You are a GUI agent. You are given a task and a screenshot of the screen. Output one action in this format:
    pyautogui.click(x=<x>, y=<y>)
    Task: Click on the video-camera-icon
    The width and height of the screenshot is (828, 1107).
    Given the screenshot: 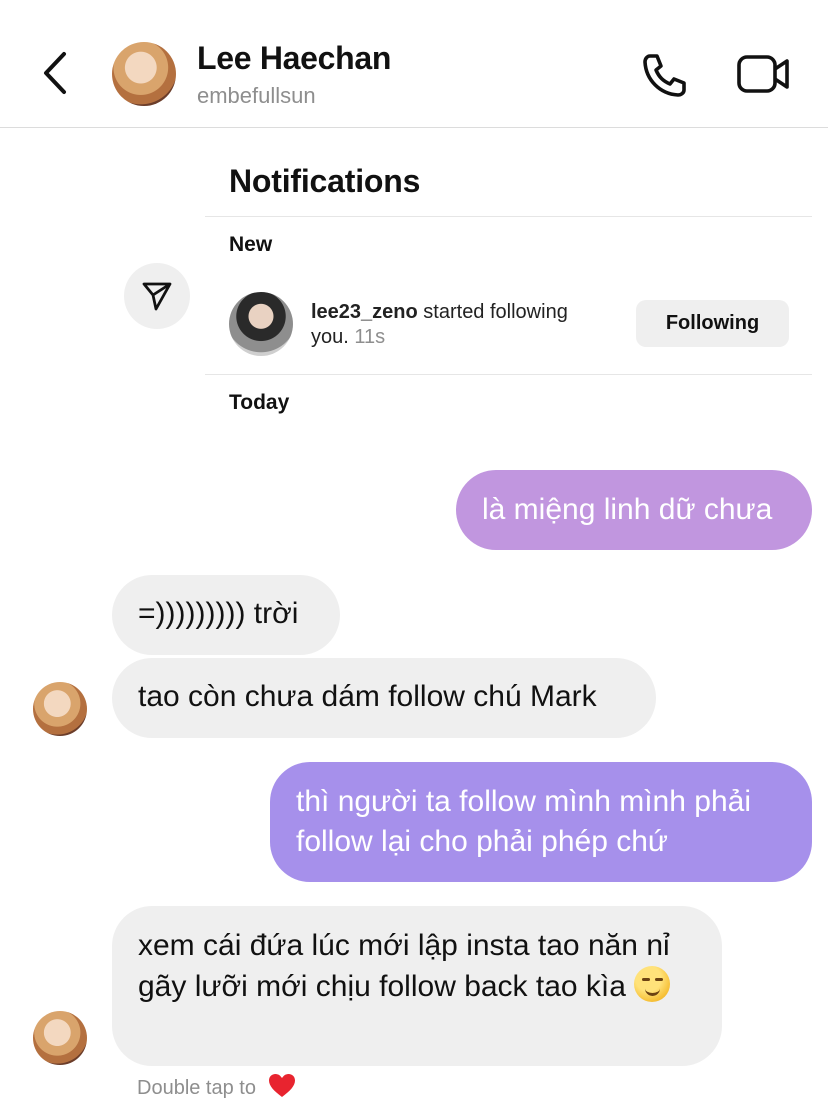 What is the action you would take?
    pyautogui.click(x=763, y=74)
    